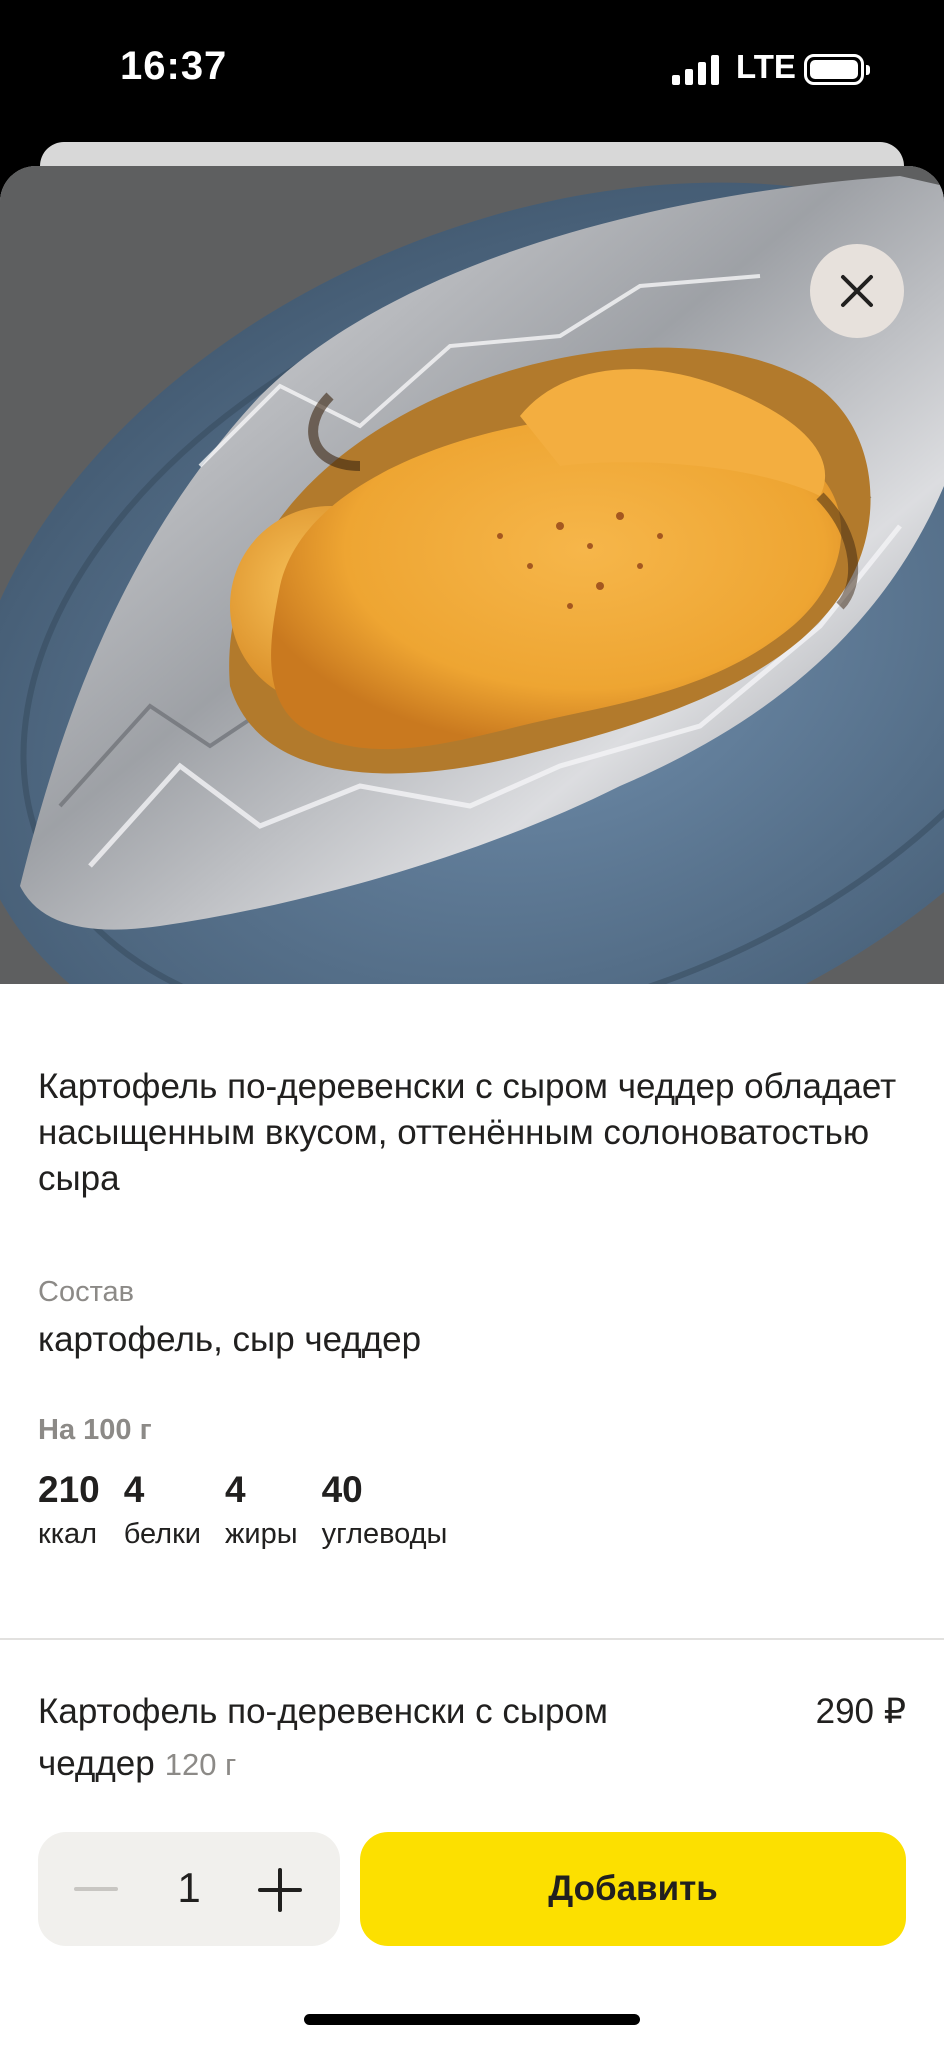 This screenshot has width=944, height=2048. I want to click on add-to-cart-button: Добавить, so click(633, 1889).